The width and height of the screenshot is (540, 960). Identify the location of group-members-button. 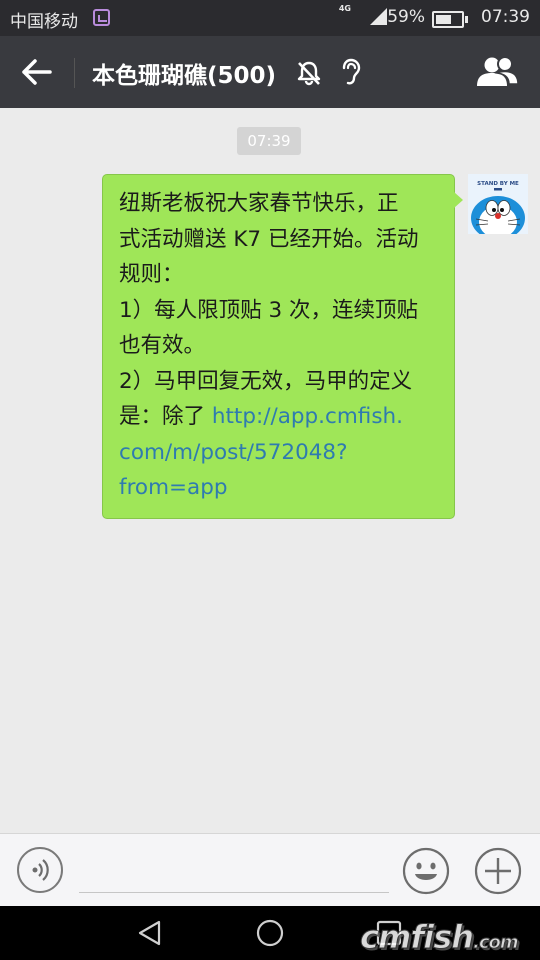
(498, 72).